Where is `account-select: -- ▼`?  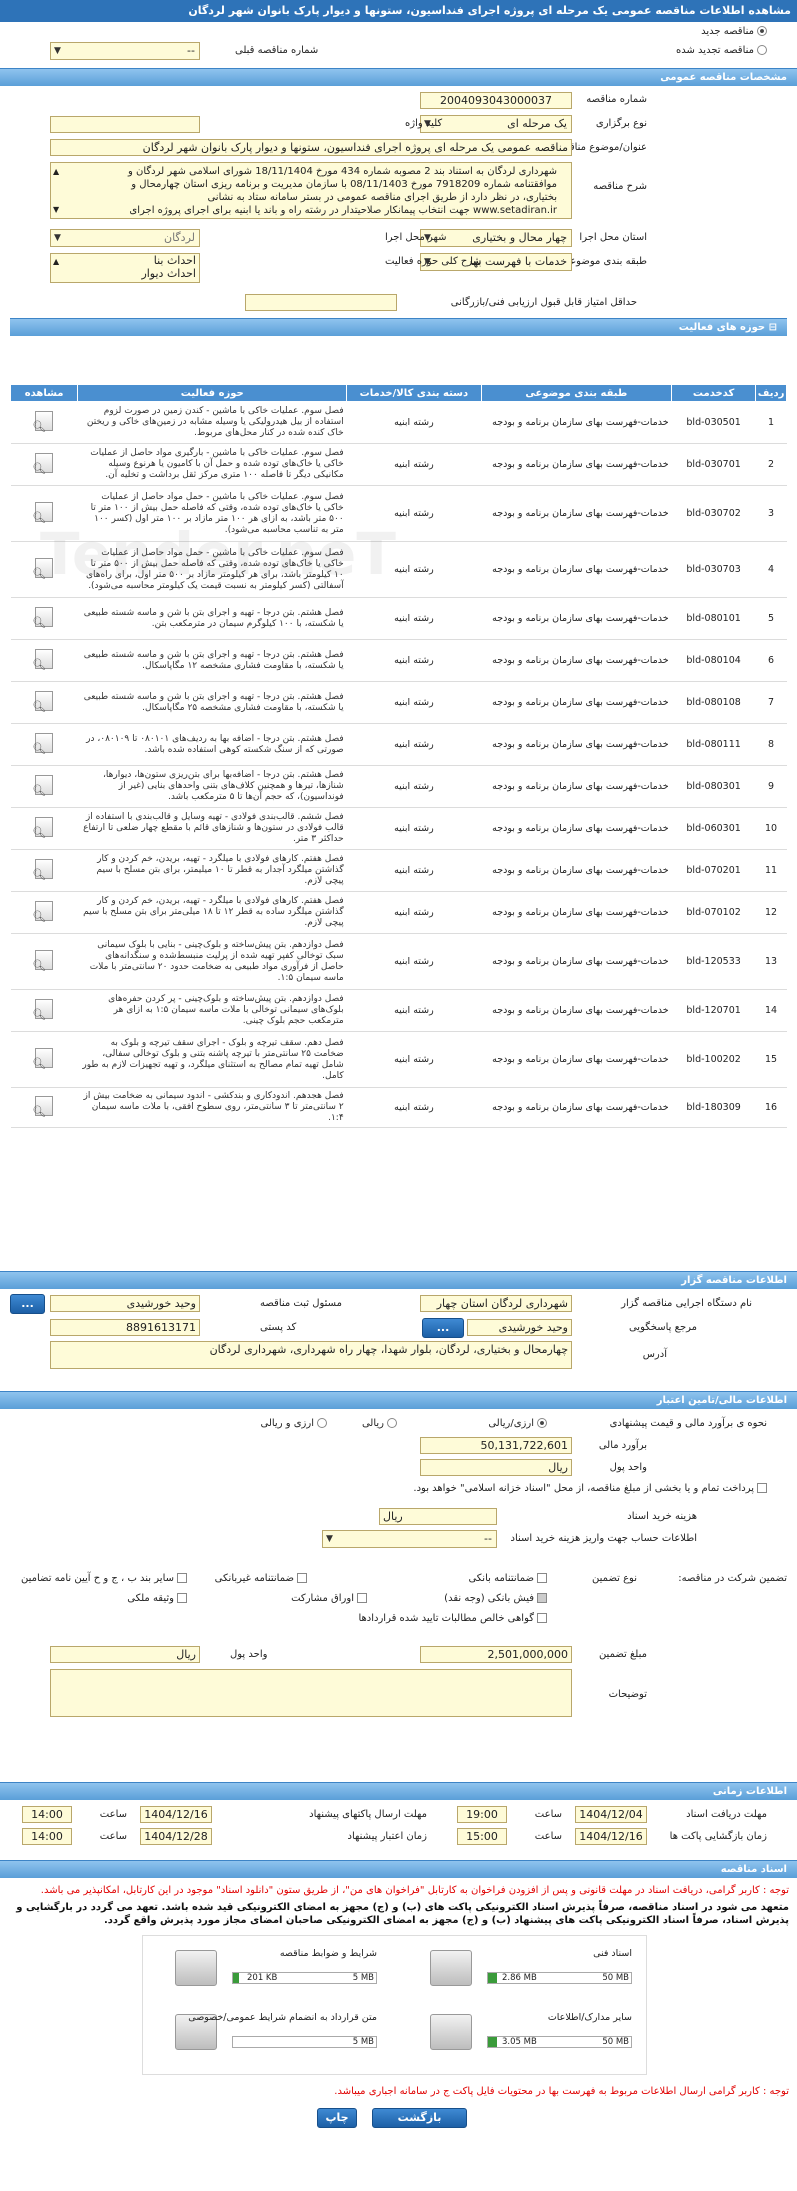
account-select: -- ▼ is located at coordinates (409, 1539).